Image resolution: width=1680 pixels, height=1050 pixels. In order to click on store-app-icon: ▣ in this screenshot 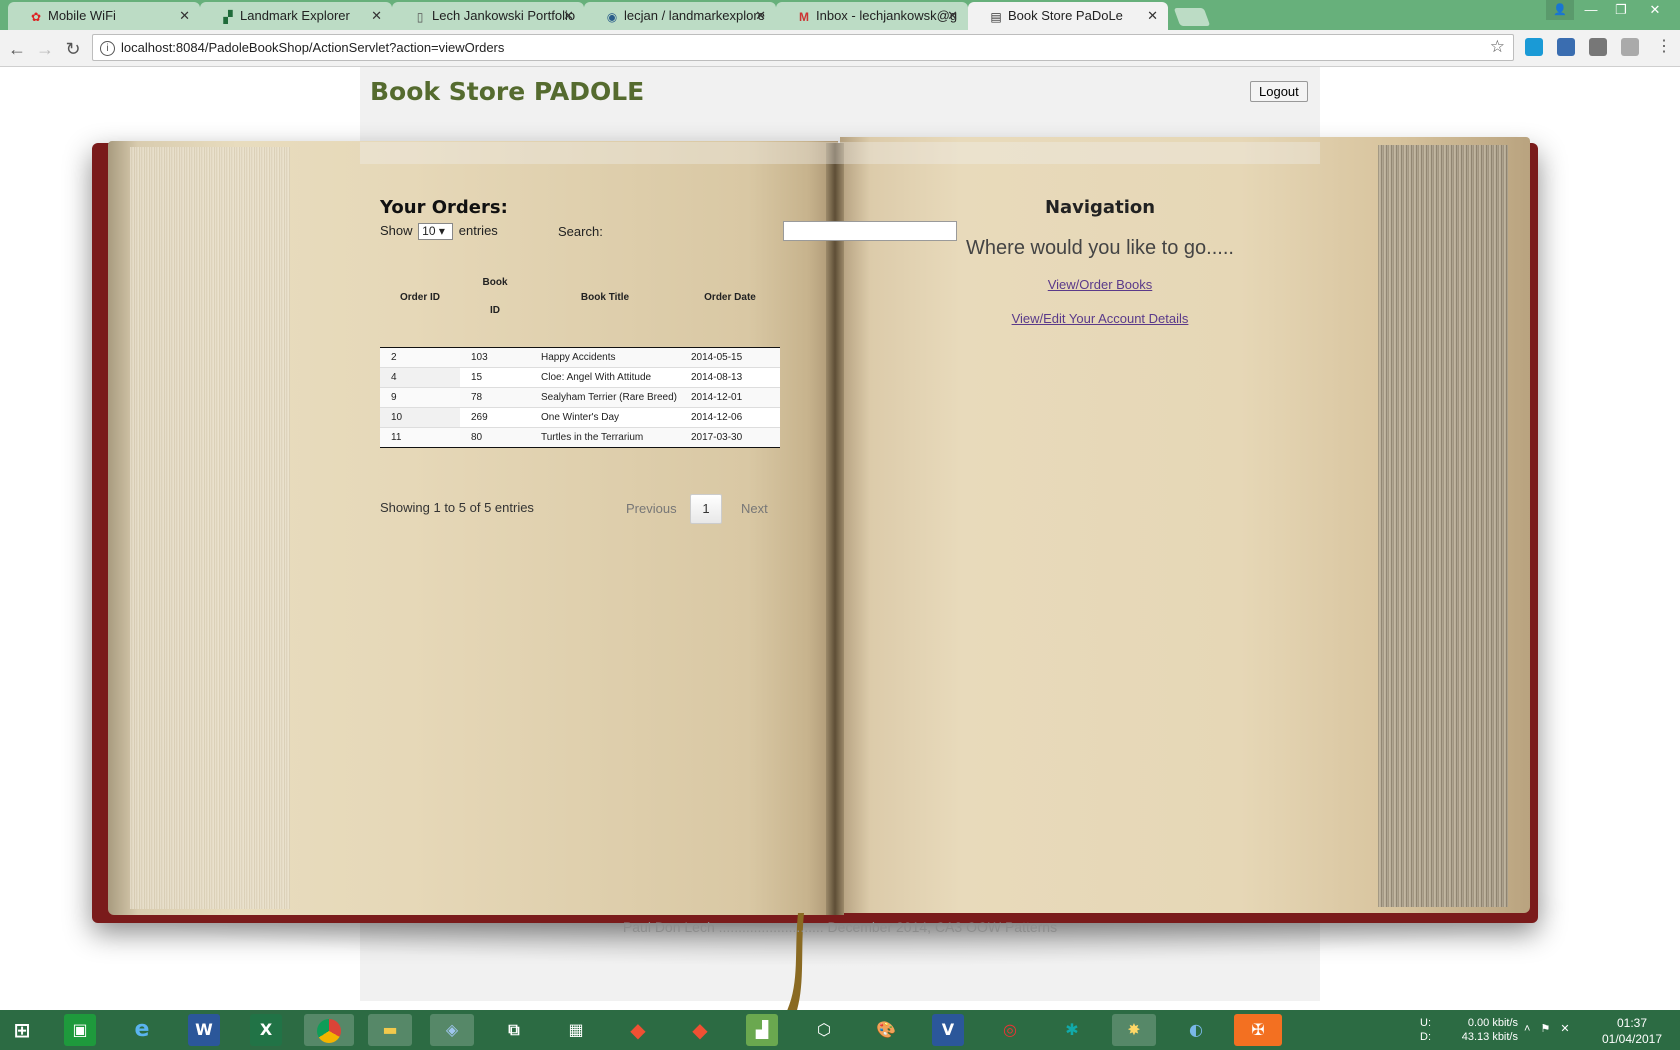, I will do `click(80, 1030)`.